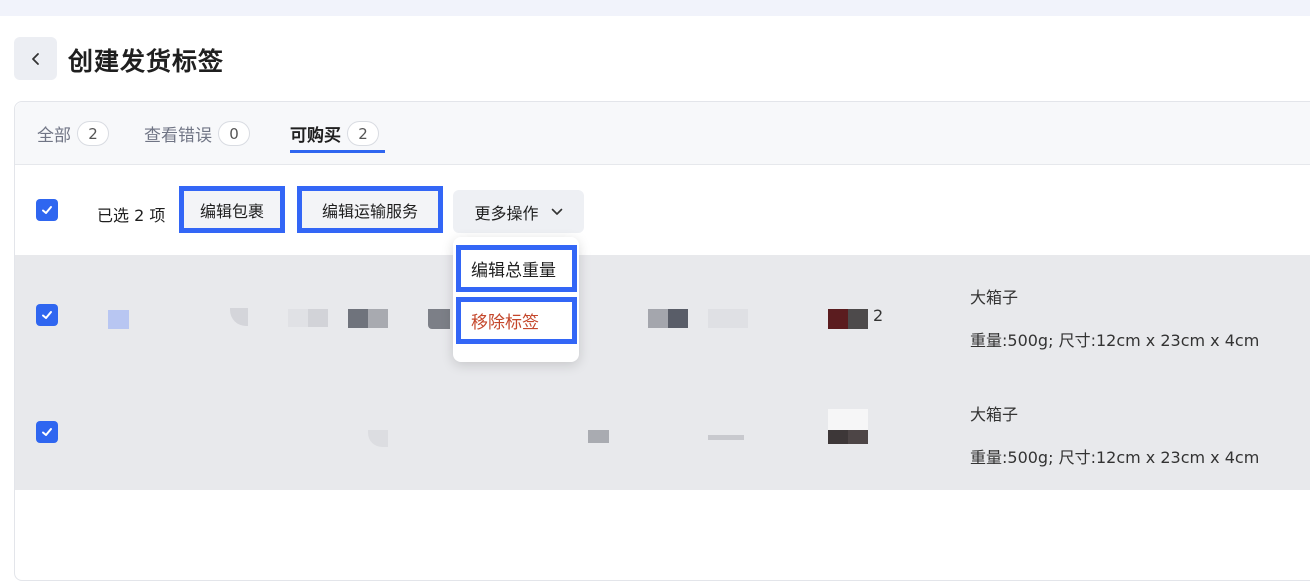 This screenshot has width=1310, height=581. Describe the element at coordinates (315, 136) in the screenshot. I see `tab-label: 可购买` at that location.